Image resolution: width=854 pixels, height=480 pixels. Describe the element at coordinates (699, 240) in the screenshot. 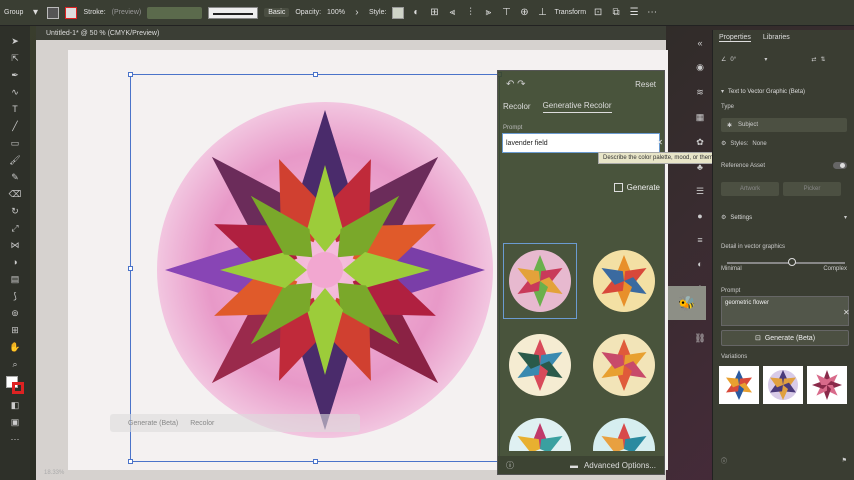

I see `stroke-panel-icon: ≡` at that location.